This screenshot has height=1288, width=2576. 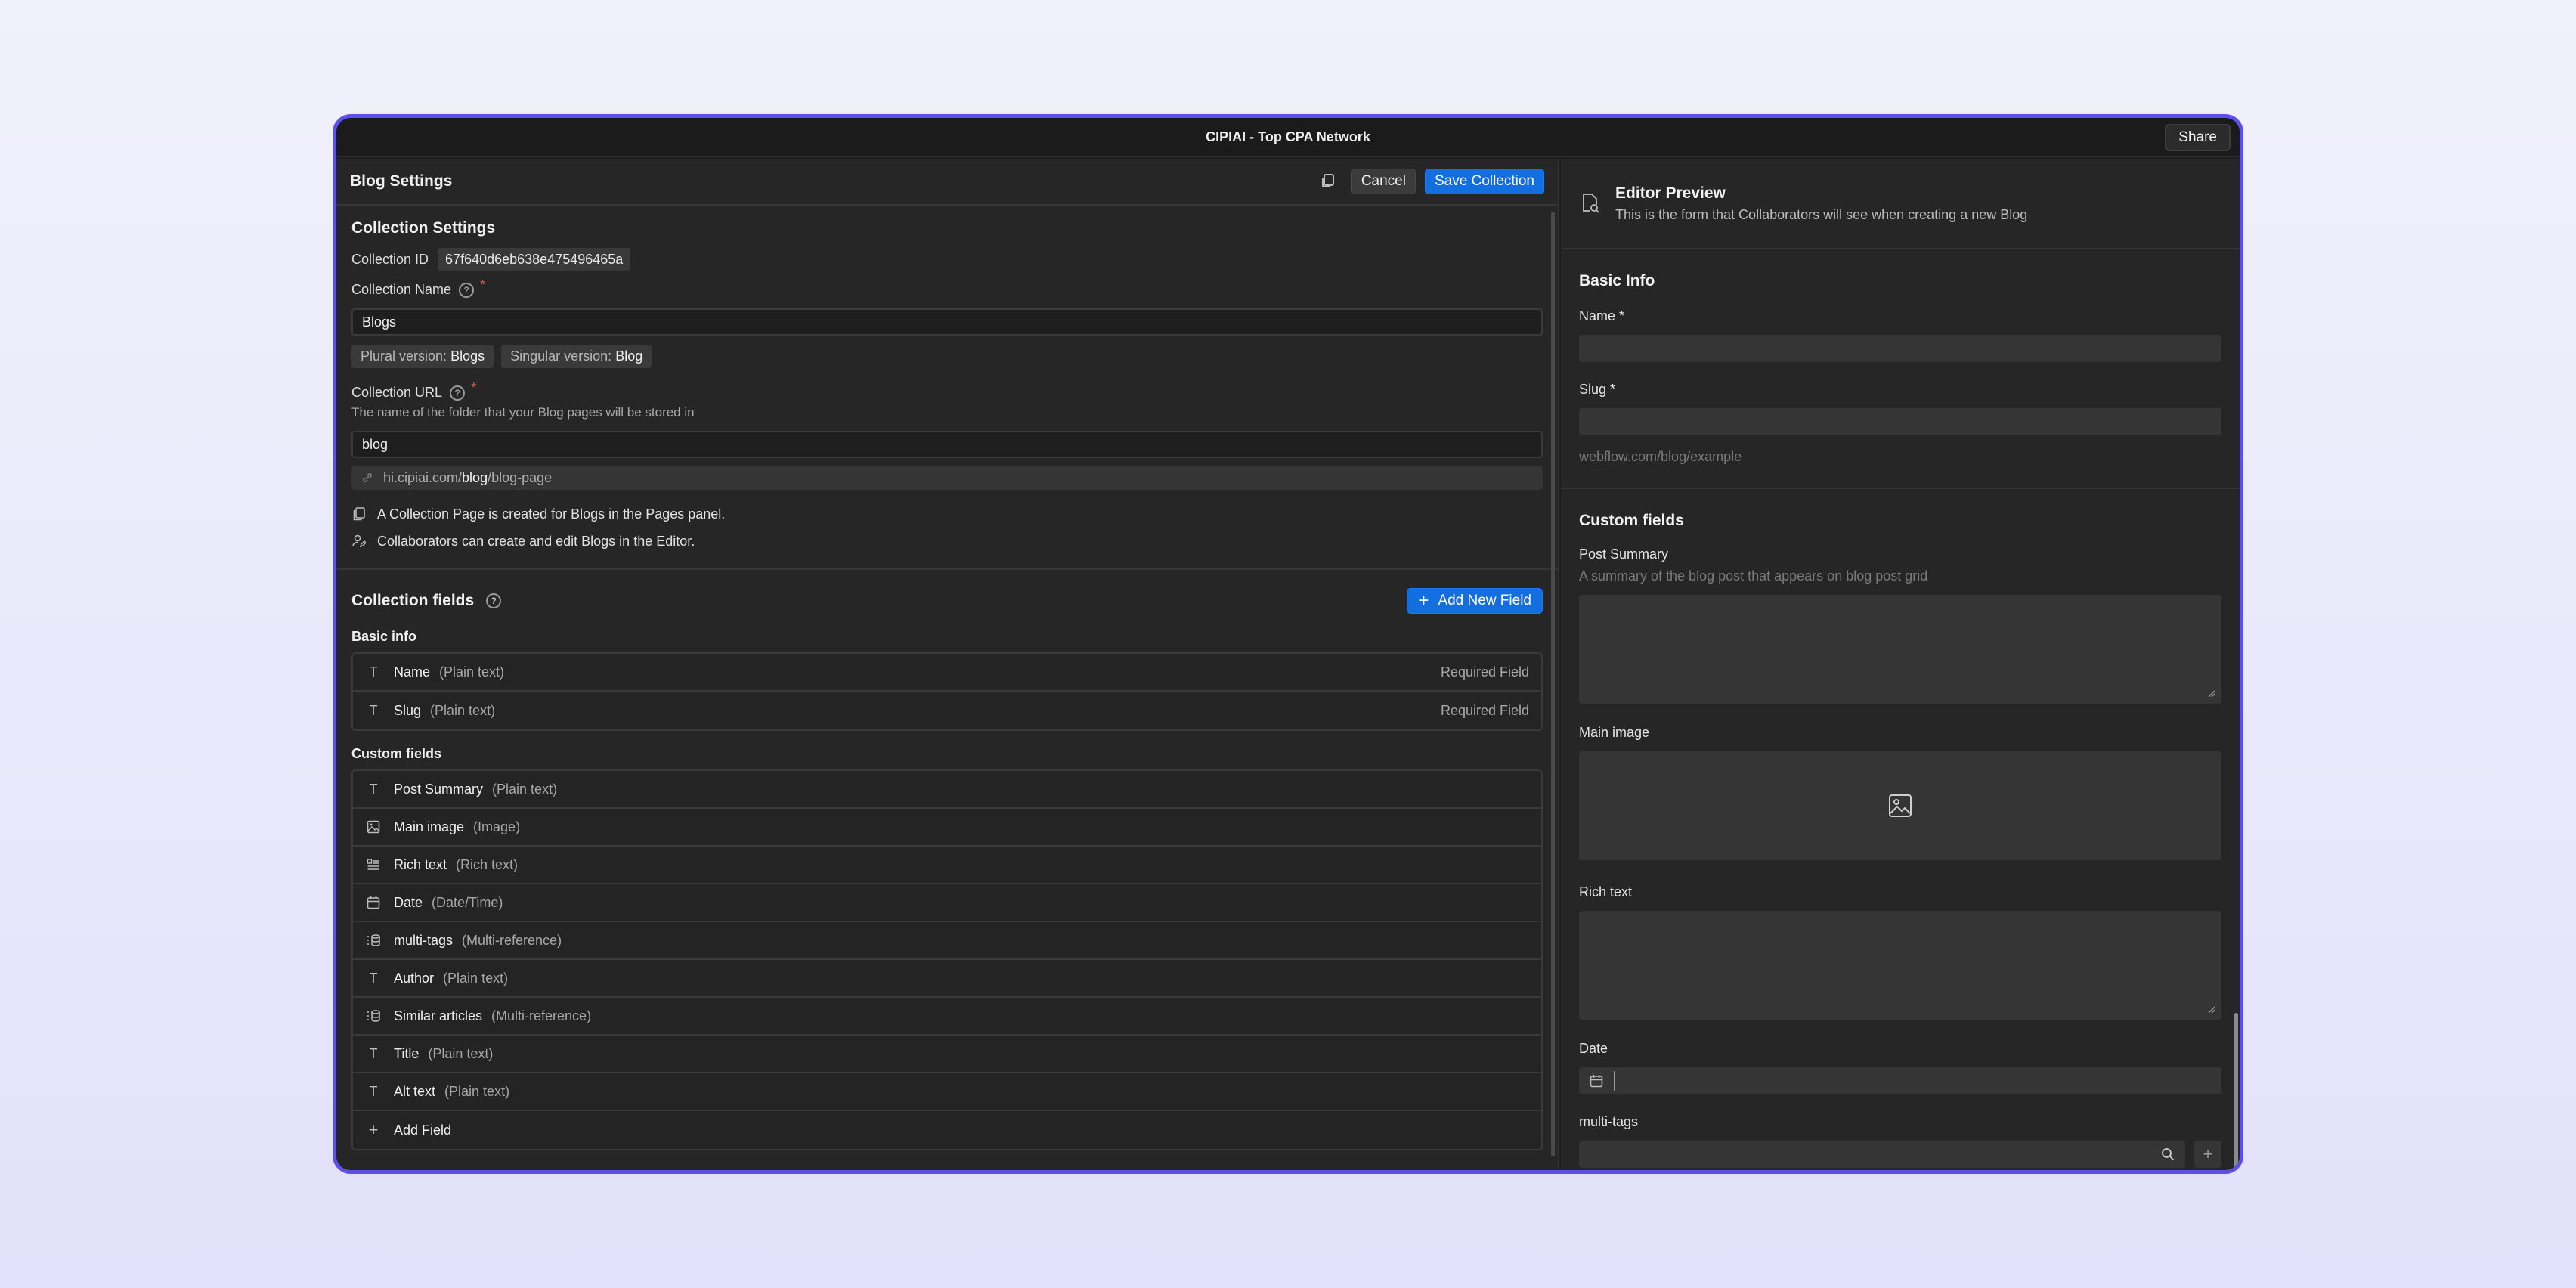 I want to click on field-row-main-image: Main image (Image), so click(x=947, y=828).